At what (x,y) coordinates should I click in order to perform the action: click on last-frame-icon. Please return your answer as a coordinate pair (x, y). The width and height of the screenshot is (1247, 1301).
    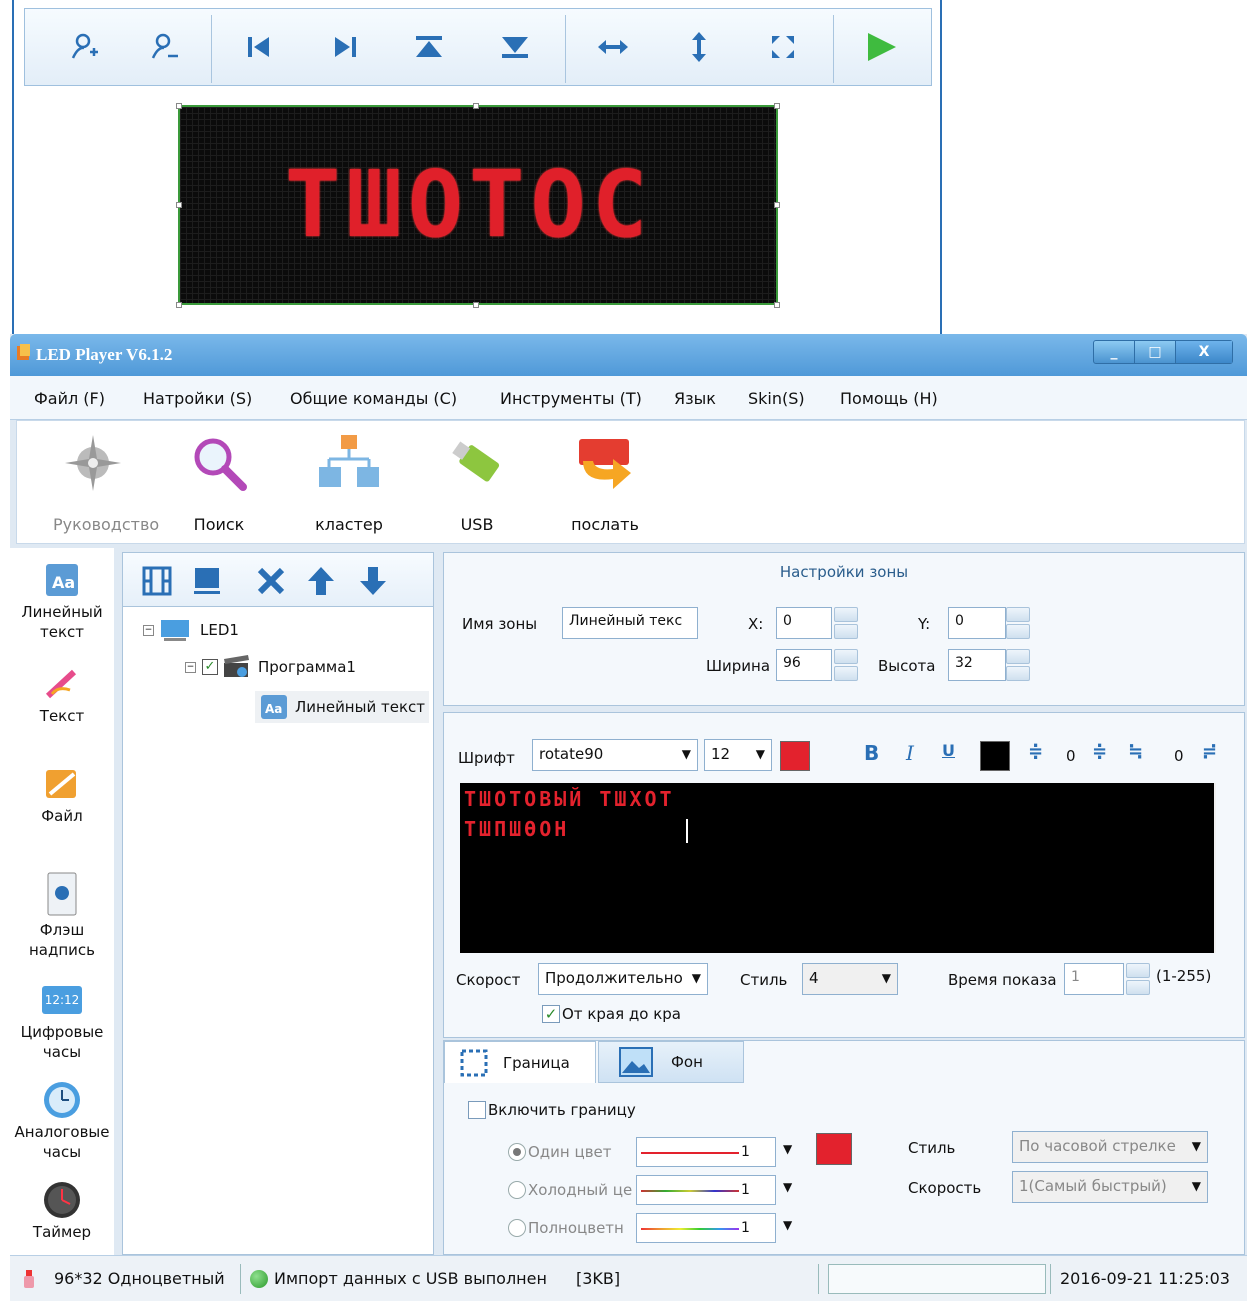
    Looking at the image, I should click on (345, 47).